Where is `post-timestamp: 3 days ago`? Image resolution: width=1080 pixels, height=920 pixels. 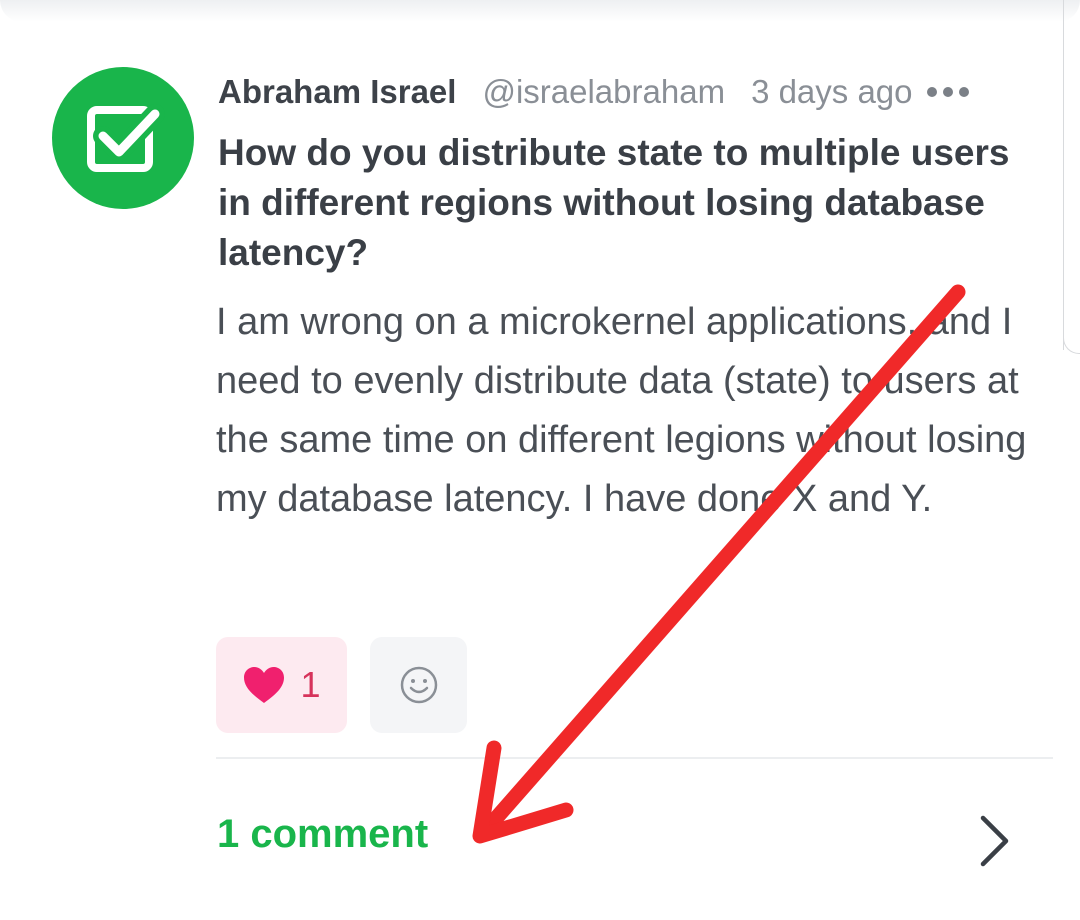
post-timestamp: 3 days ago is located at coordinates (832, 91).